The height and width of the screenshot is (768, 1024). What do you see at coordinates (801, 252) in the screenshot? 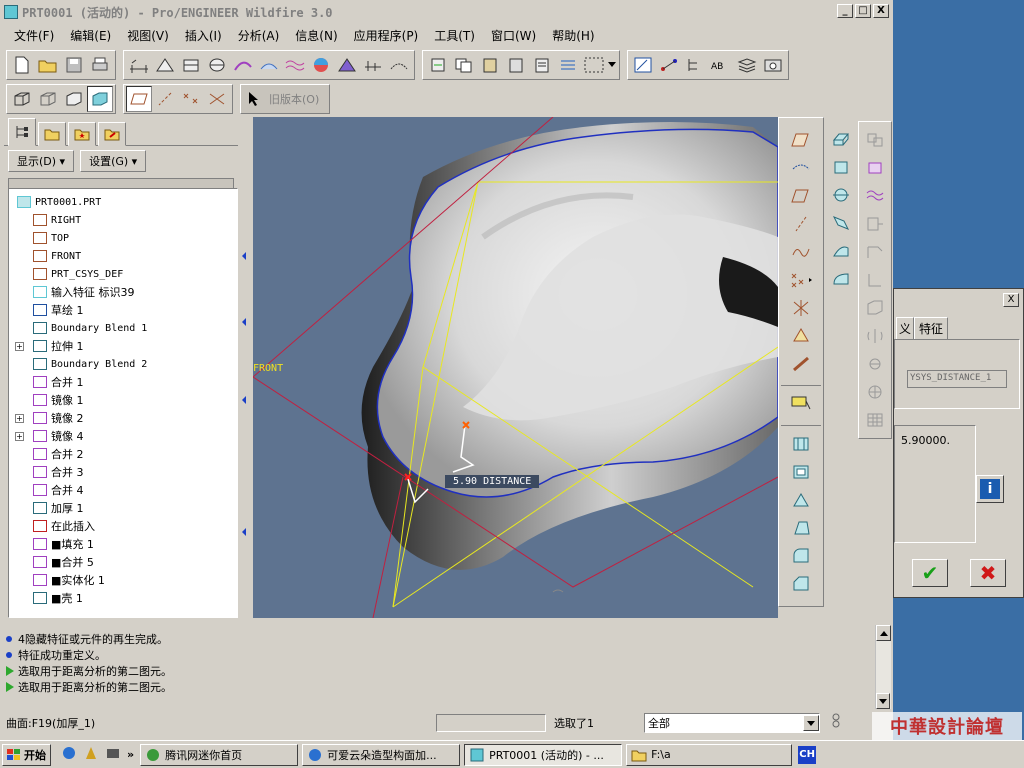
I see `datum-curve-tool-icon` at bounding box center [801, 252].